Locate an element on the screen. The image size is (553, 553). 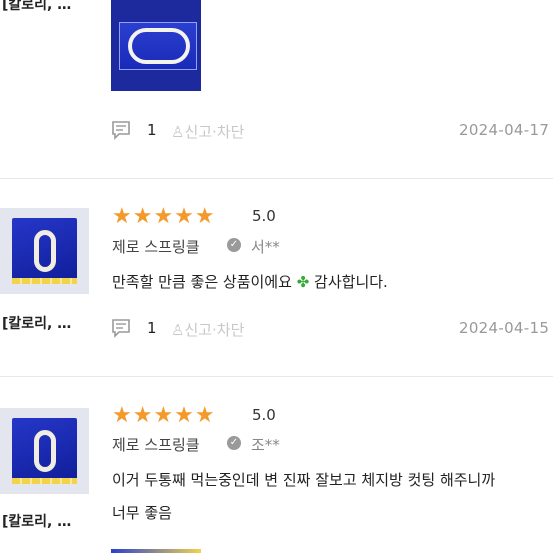
reviewer-name: 서** is located at coordinates (265, 247).